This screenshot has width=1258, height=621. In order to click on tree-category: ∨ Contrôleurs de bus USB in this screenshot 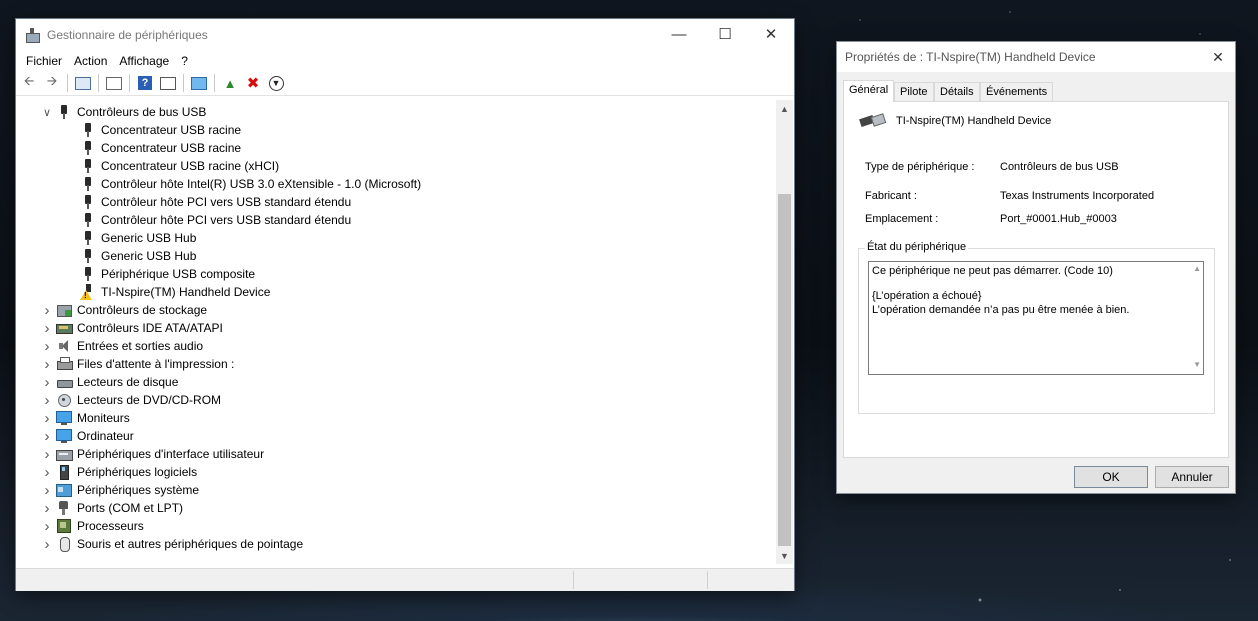, I will do `click(111, 112)`.